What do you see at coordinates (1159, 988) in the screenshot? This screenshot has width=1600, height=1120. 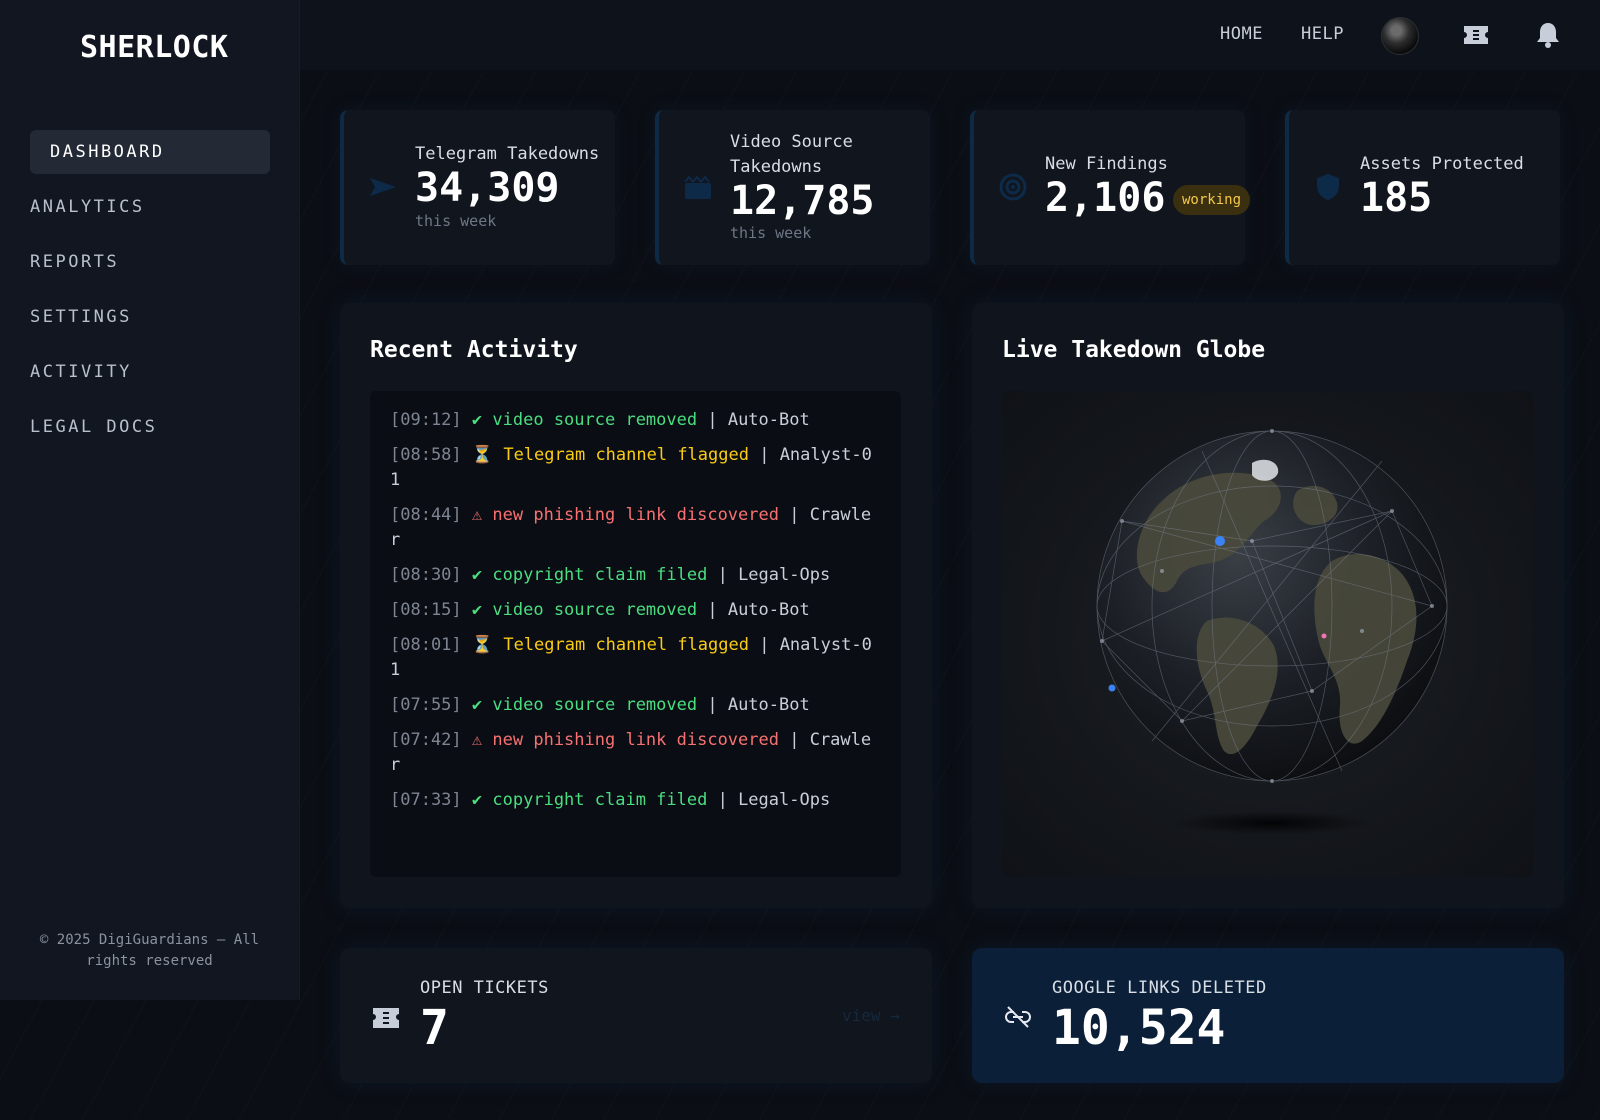 I see `google-links-label: GOOGLE LINKS DELETED` at bounding box center [1159, 988].